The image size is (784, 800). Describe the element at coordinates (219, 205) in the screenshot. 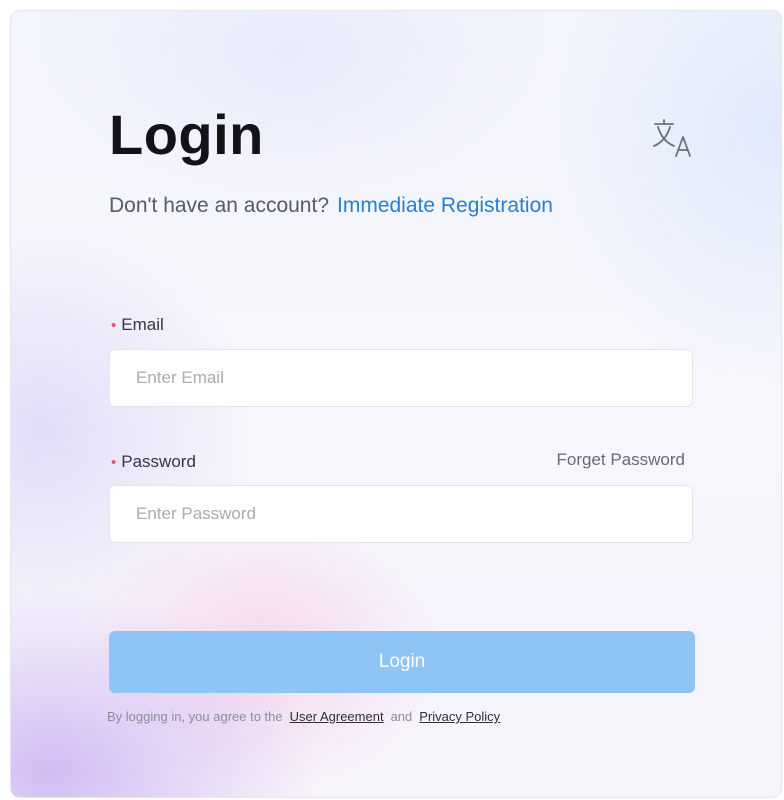

I see `register-prompt-text: Don't have an account?` at that location.